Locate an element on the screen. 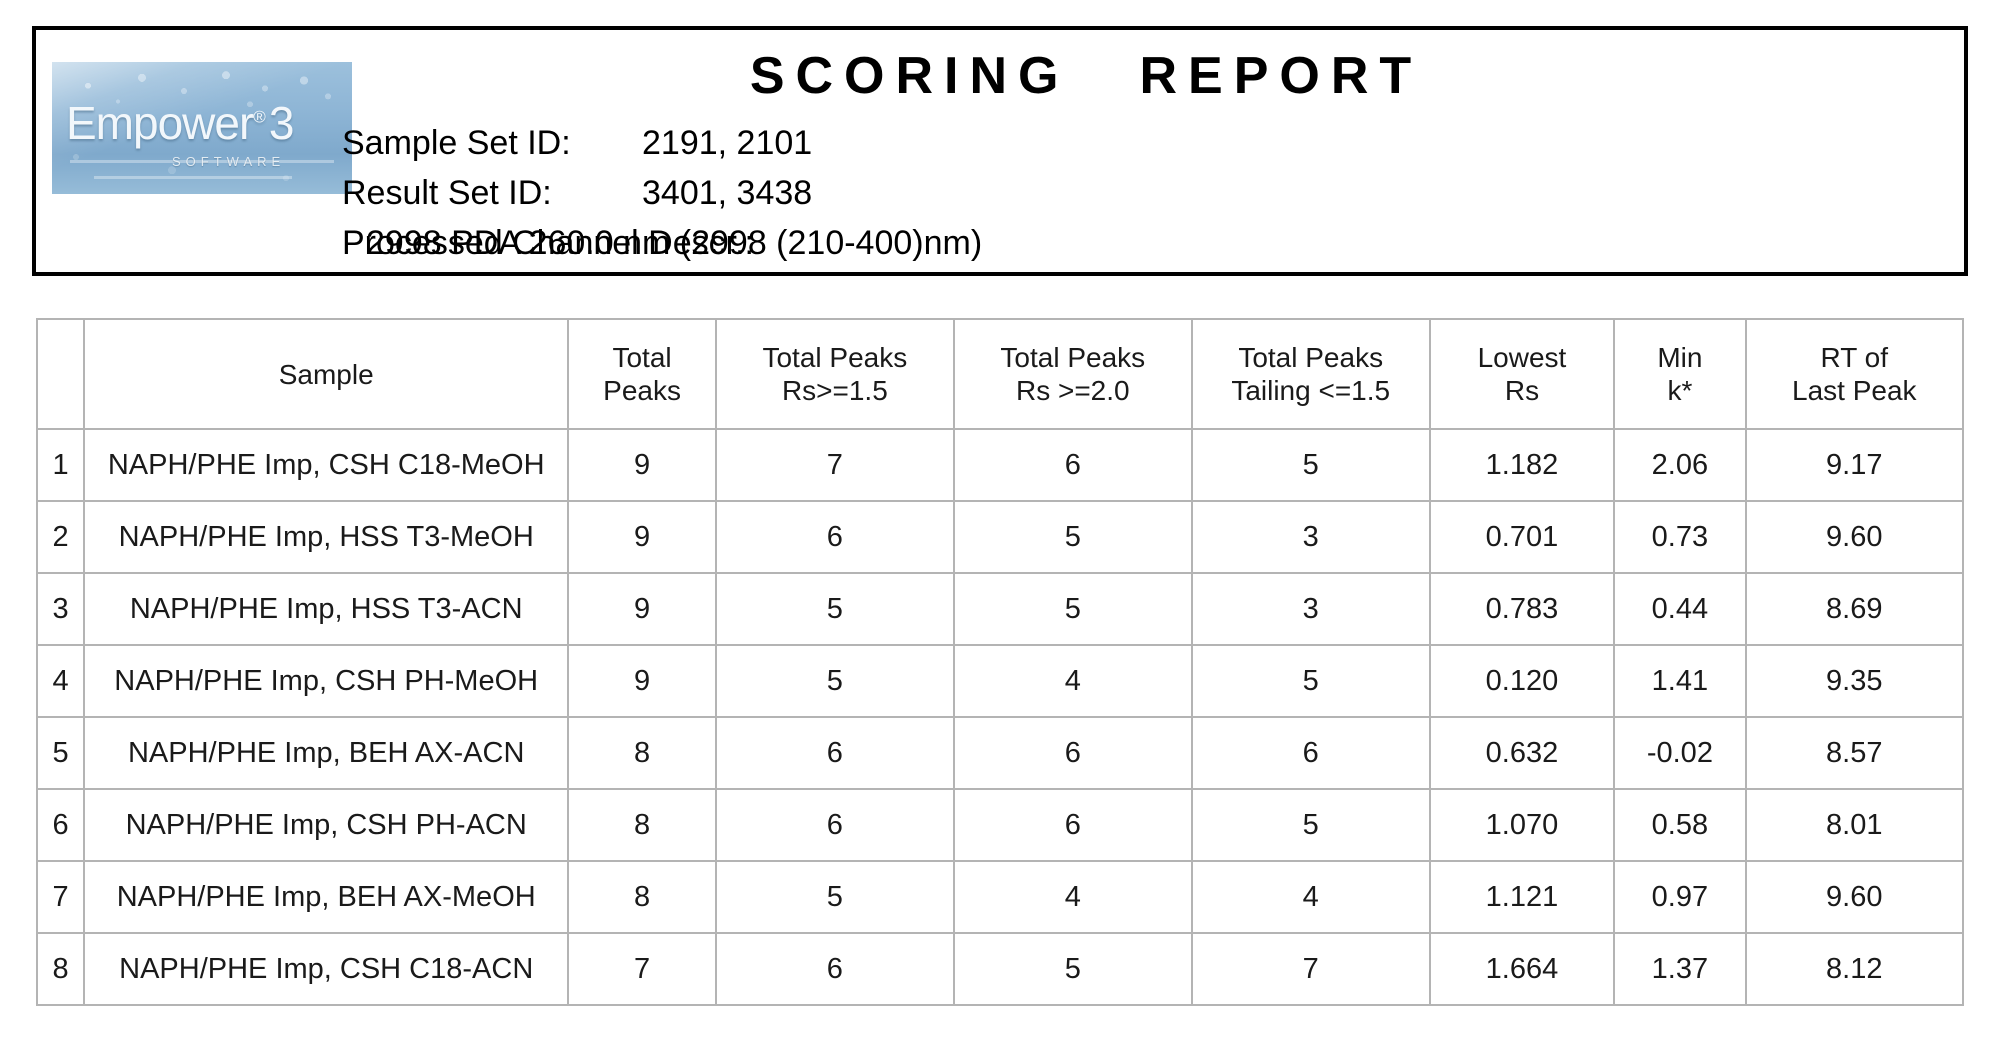 Image resolution: width=2000 pixels, height=1049 pixels. row-index: 5 is located at coordinates (60, 753).